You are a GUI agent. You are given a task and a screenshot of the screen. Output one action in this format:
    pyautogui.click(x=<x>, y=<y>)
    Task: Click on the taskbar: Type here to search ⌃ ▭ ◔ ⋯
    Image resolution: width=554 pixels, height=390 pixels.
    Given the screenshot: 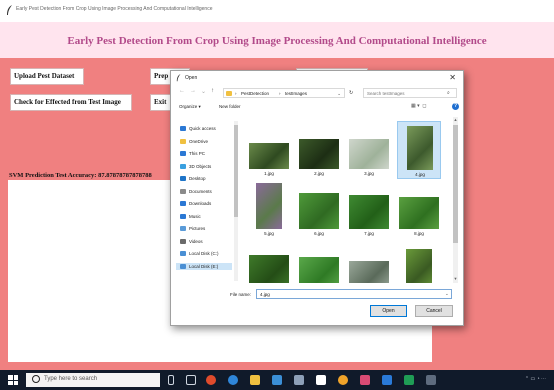 What is the action you would take?
    pyautogui.click(x=277, y=380)
    